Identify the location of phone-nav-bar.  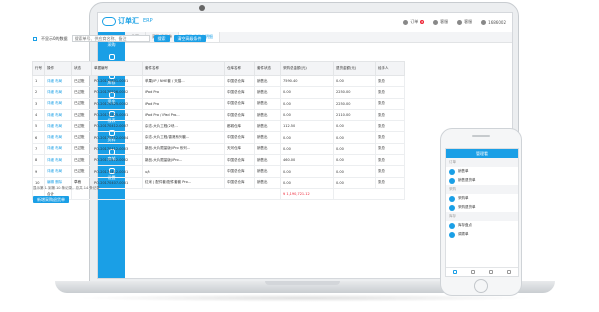
(482, 271).